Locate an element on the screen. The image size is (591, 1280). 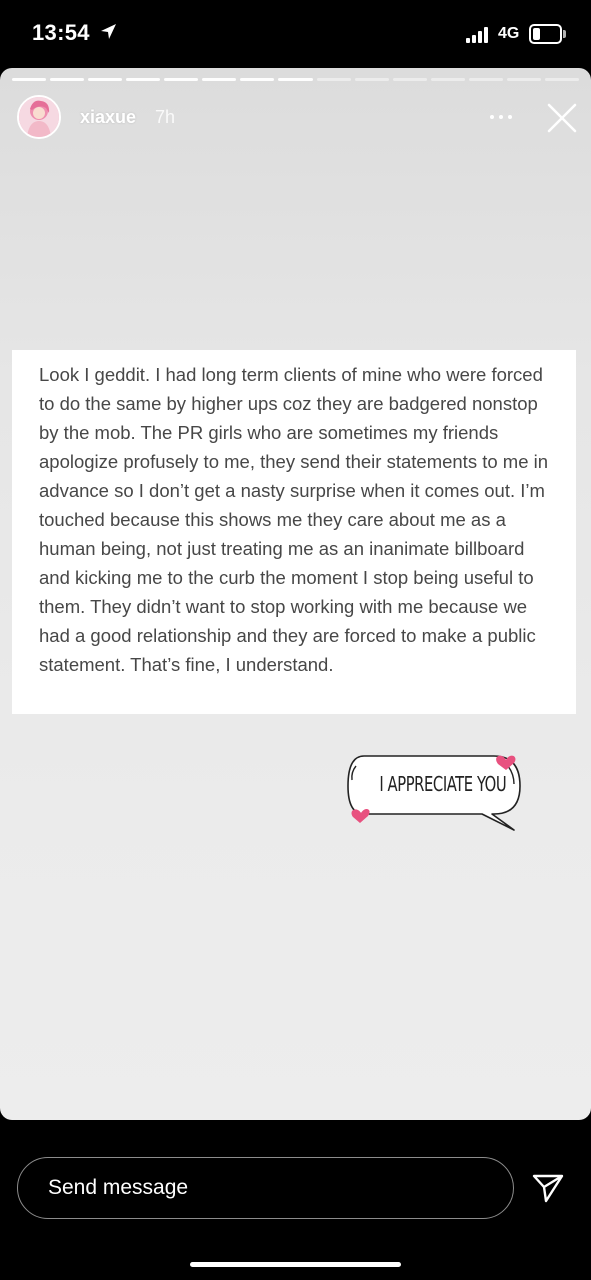
home-indicator is located at coordinates (295, 1264).